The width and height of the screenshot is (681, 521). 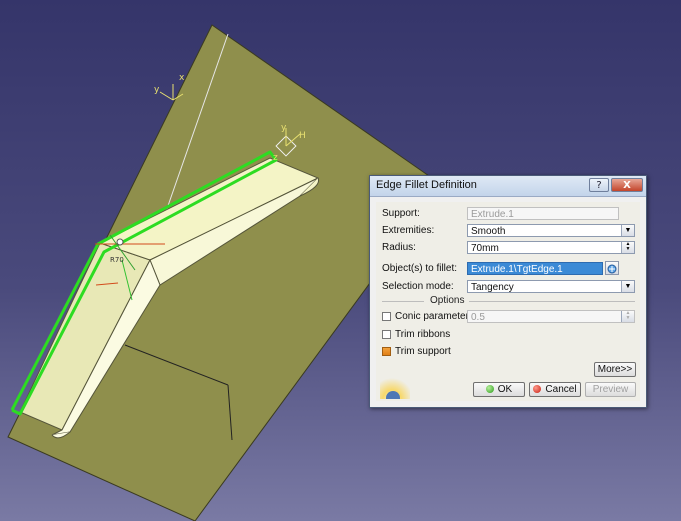 What do you see at coordinates (423, 351) in the screenshot?
I see `trim-support-label: Trim support` at bounding box center [423, 351].